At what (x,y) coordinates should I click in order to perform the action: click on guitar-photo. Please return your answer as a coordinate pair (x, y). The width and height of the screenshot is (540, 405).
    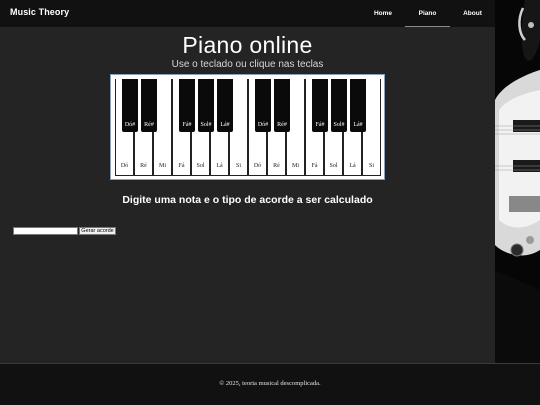
    Looking at the image, I should click on (517, 181).